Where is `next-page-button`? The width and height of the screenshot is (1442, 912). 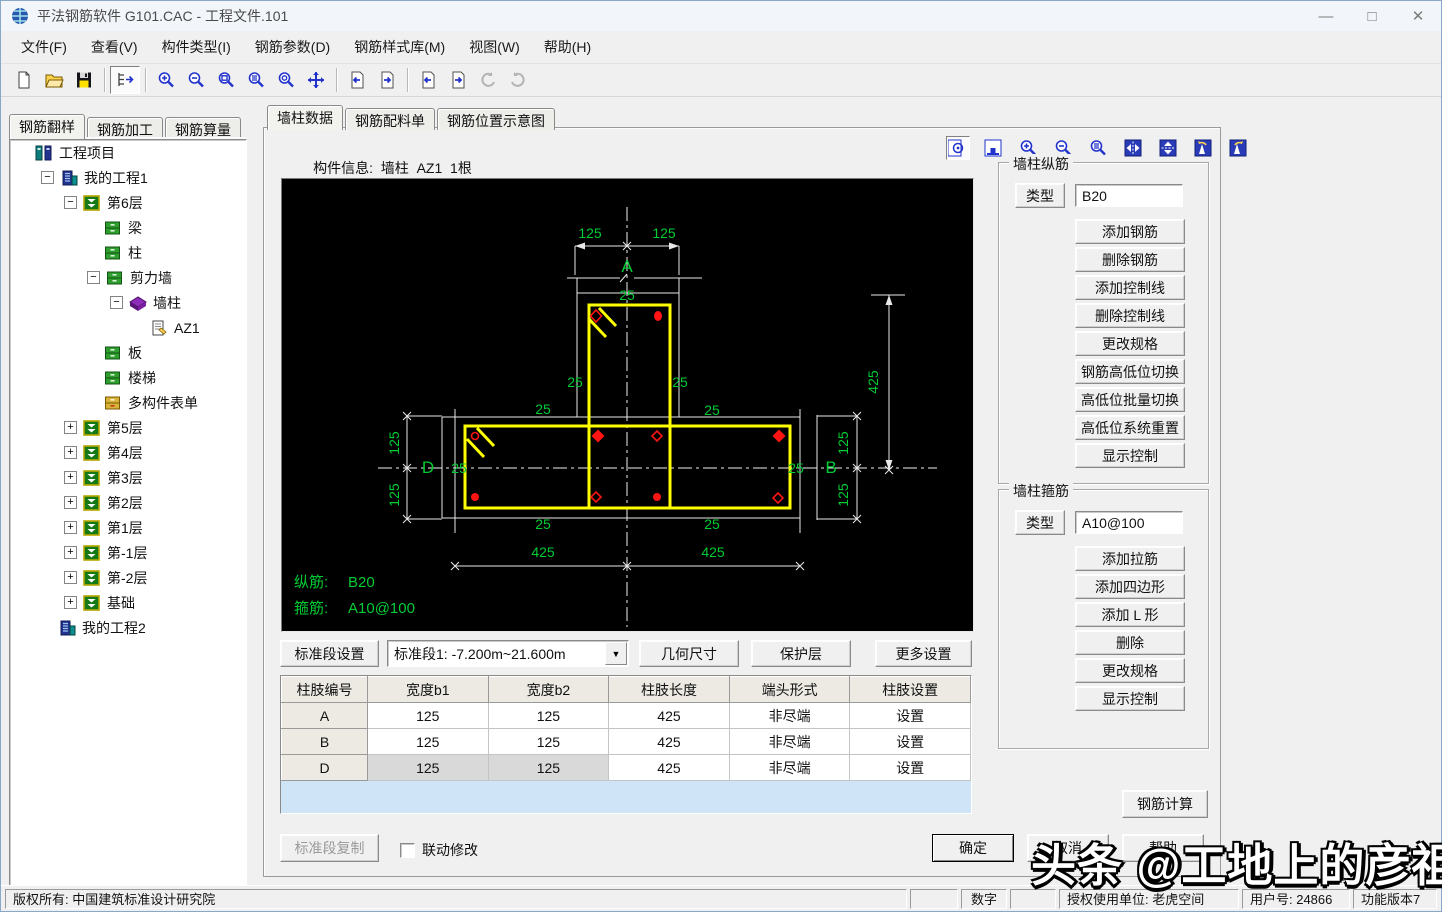
next-page-button is located at coordinates (458, 80).